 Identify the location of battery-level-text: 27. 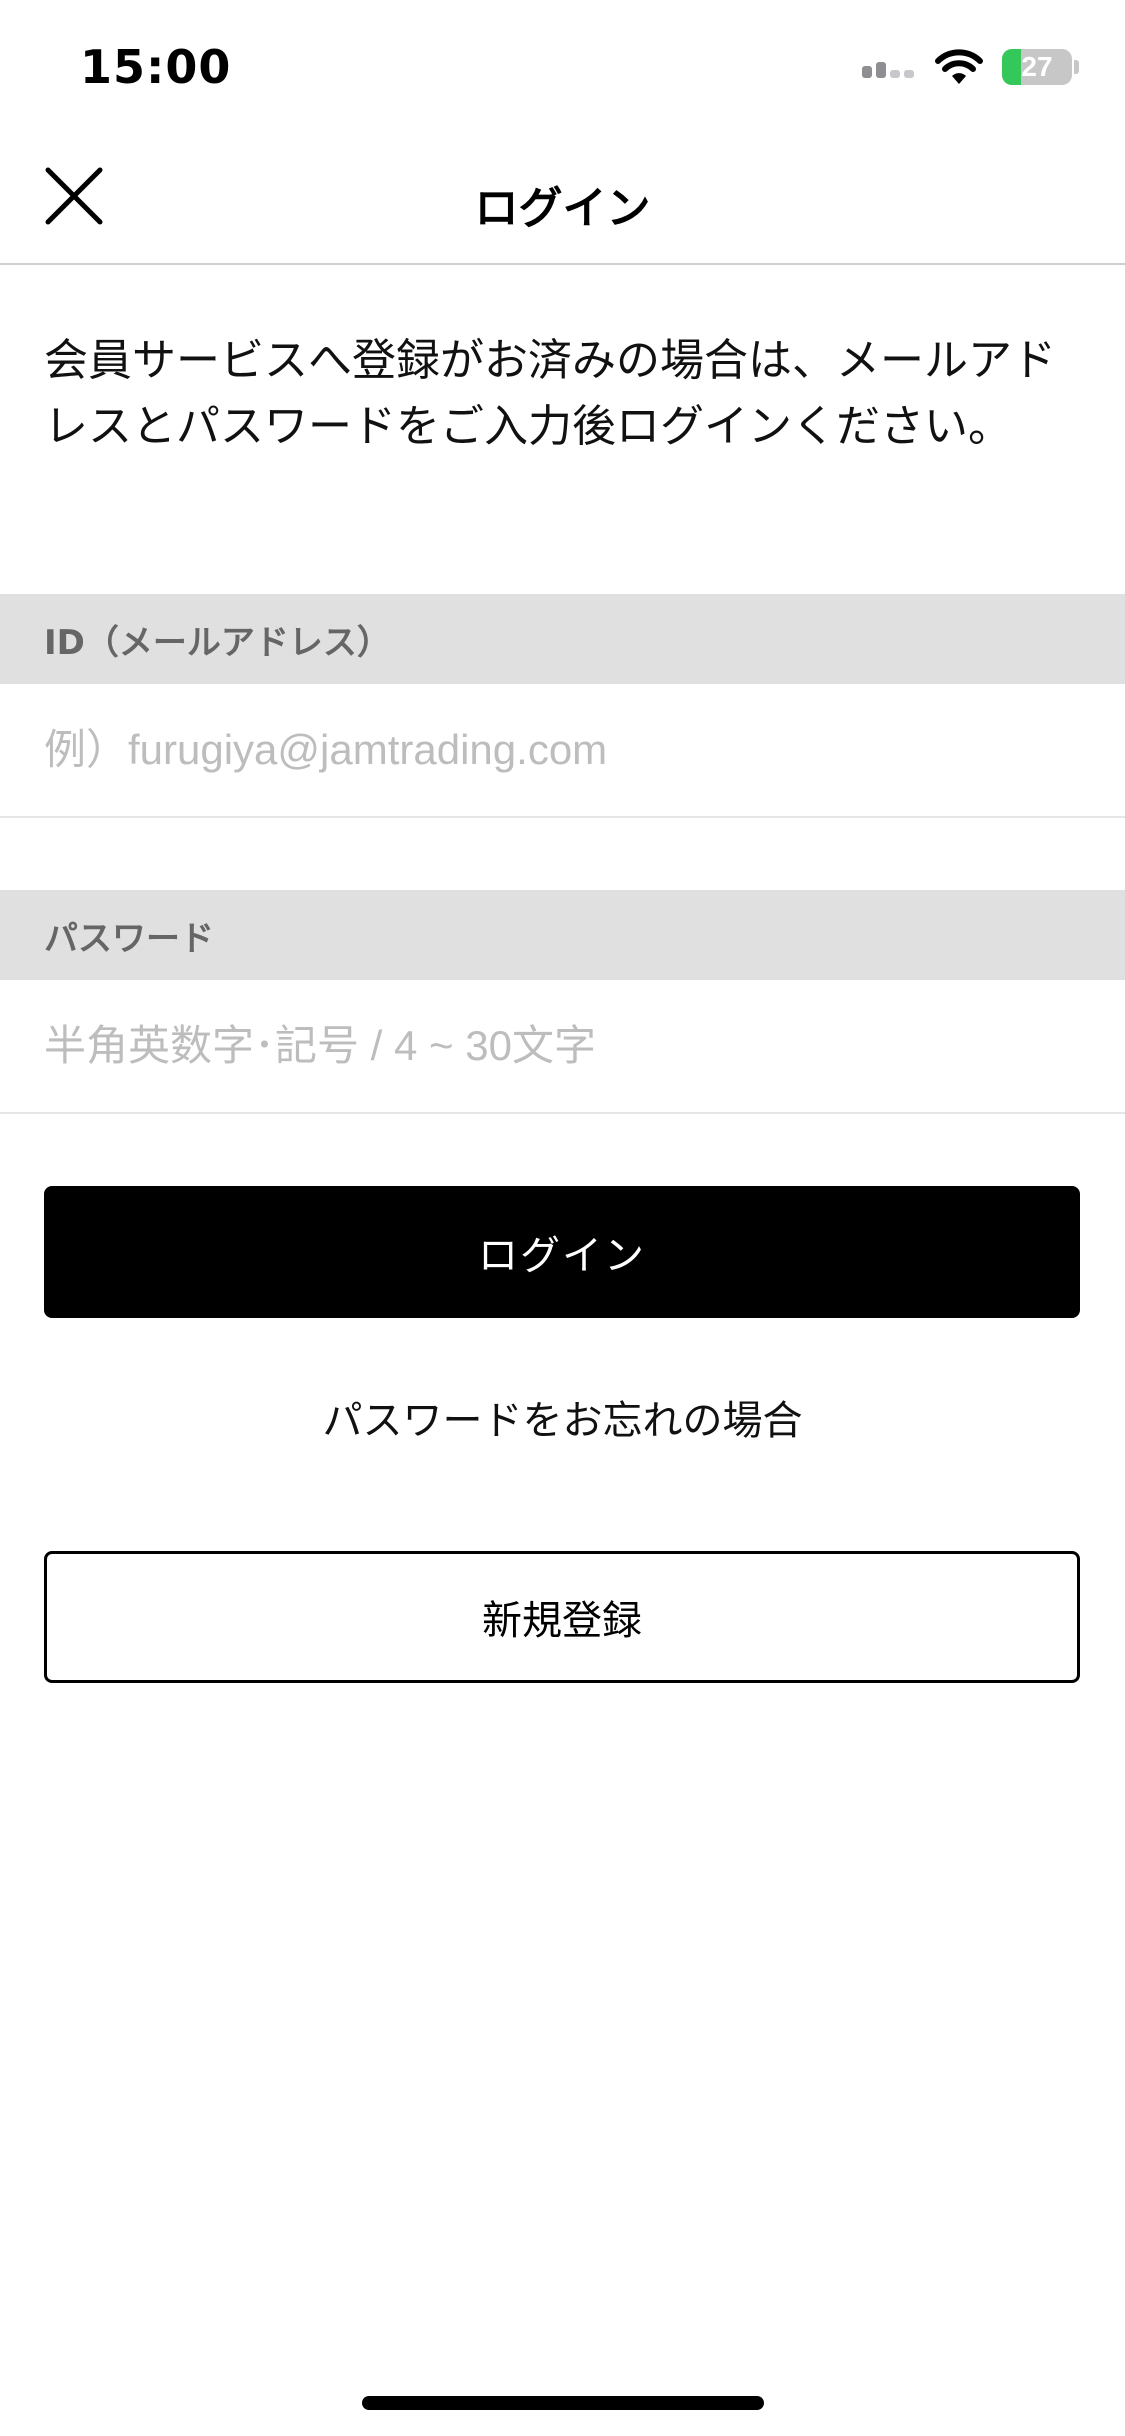
(1037, 66).